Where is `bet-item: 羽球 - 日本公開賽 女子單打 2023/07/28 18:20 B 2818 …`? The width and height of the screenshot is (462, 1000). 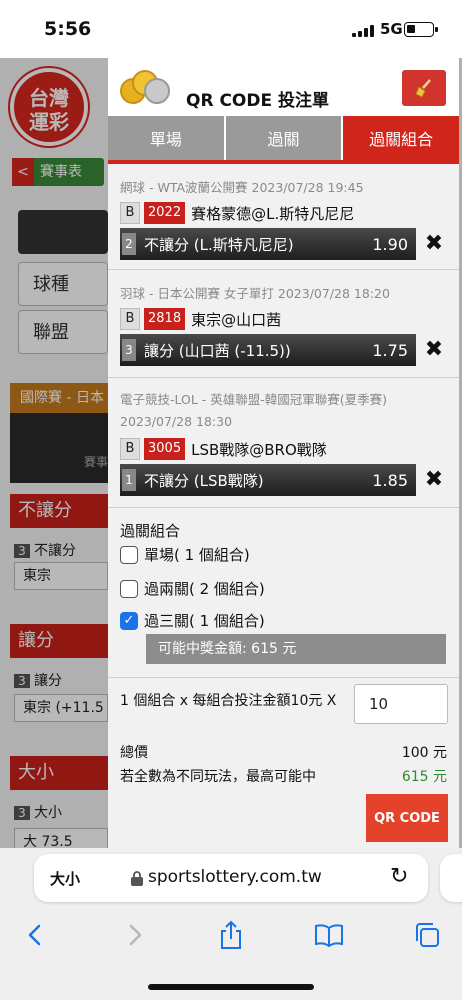
bet-item: 羽球 - 日本公開賽 女子單打 2023/07/28 18:20 B 2818 … is located at coordinates (283, 324).